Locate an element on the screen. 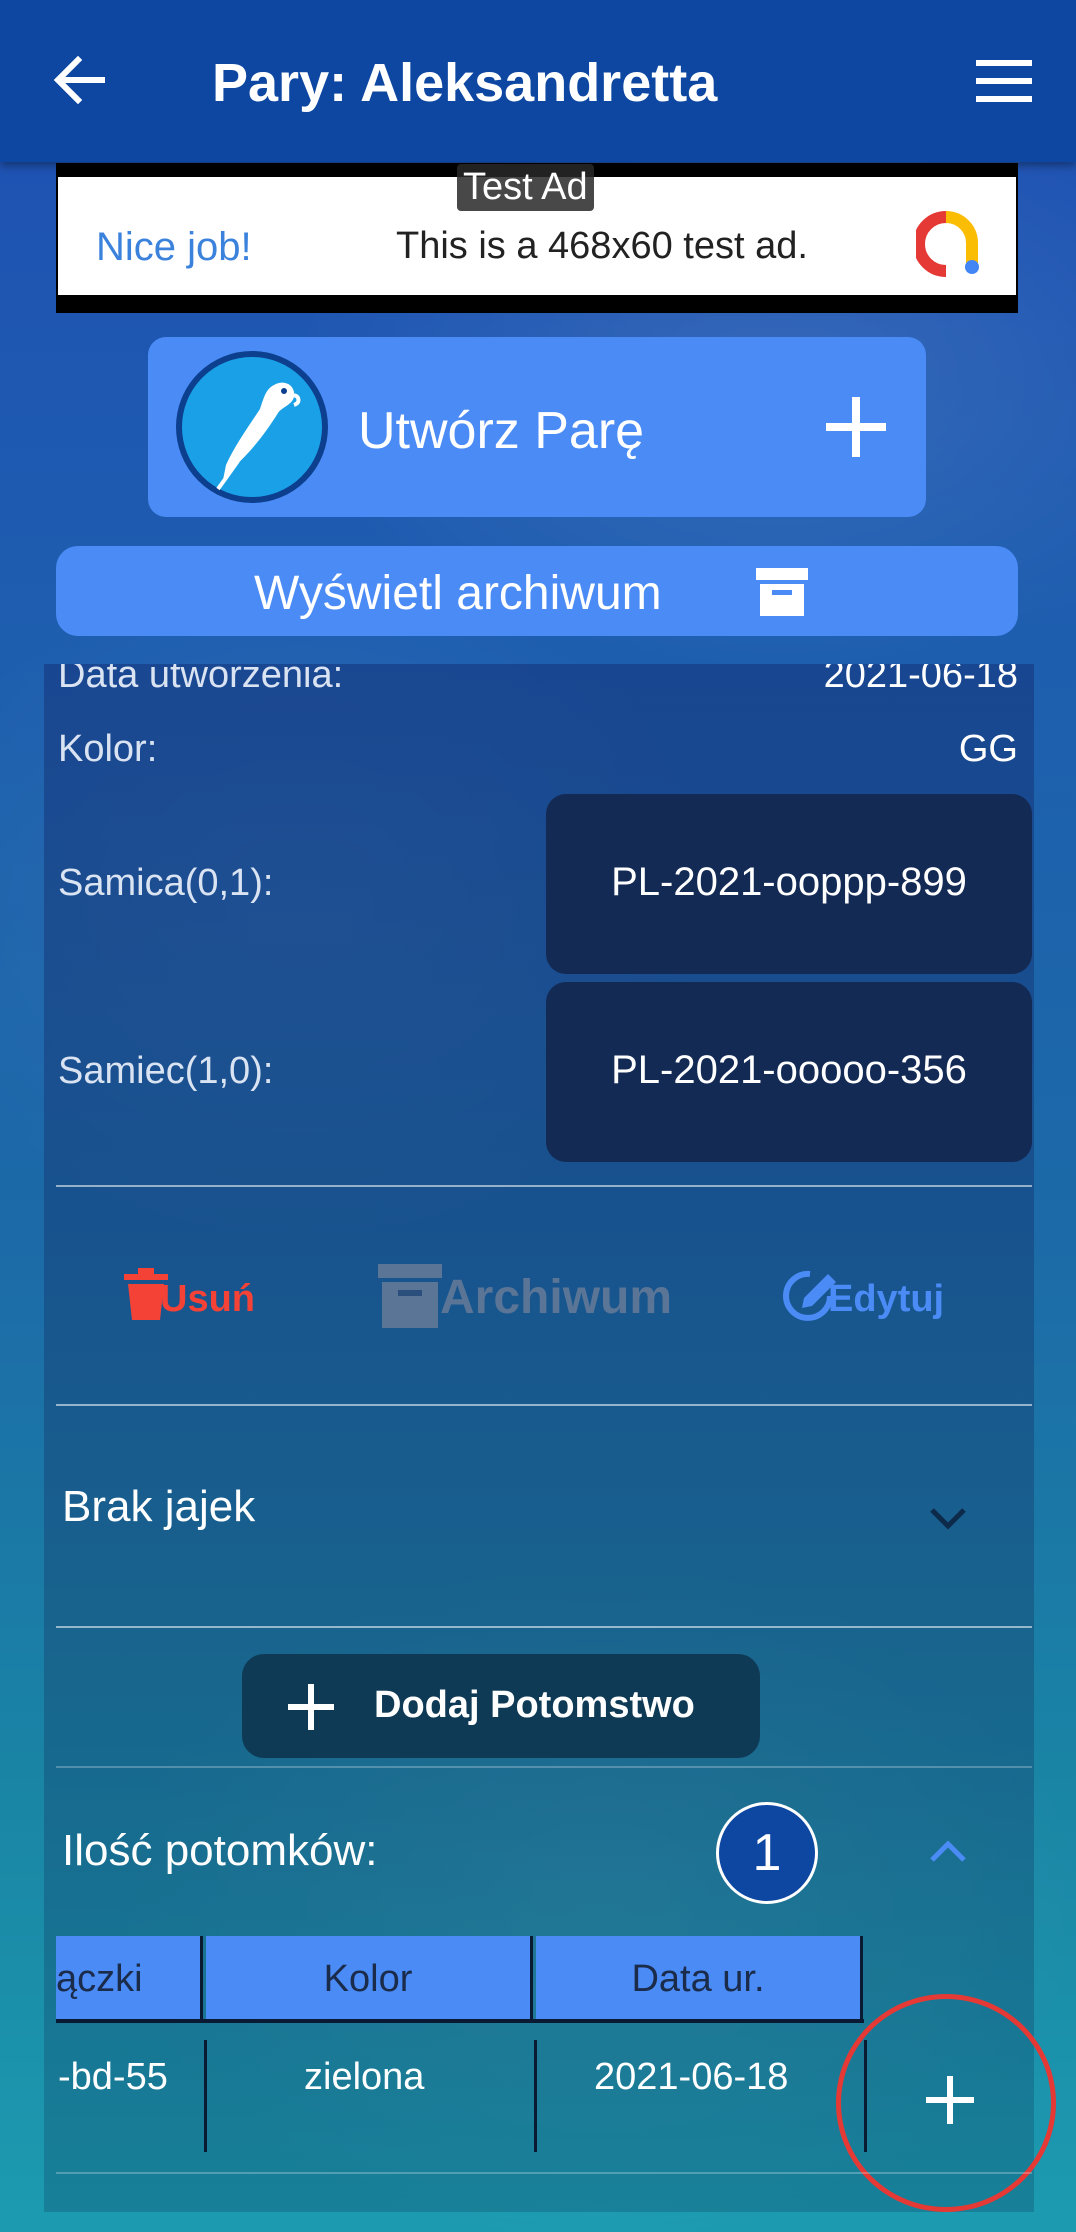 This screenshot has height=2232, width=1076. app-bar: Pary: Aleksandretta is located at coordinates (538, 81).